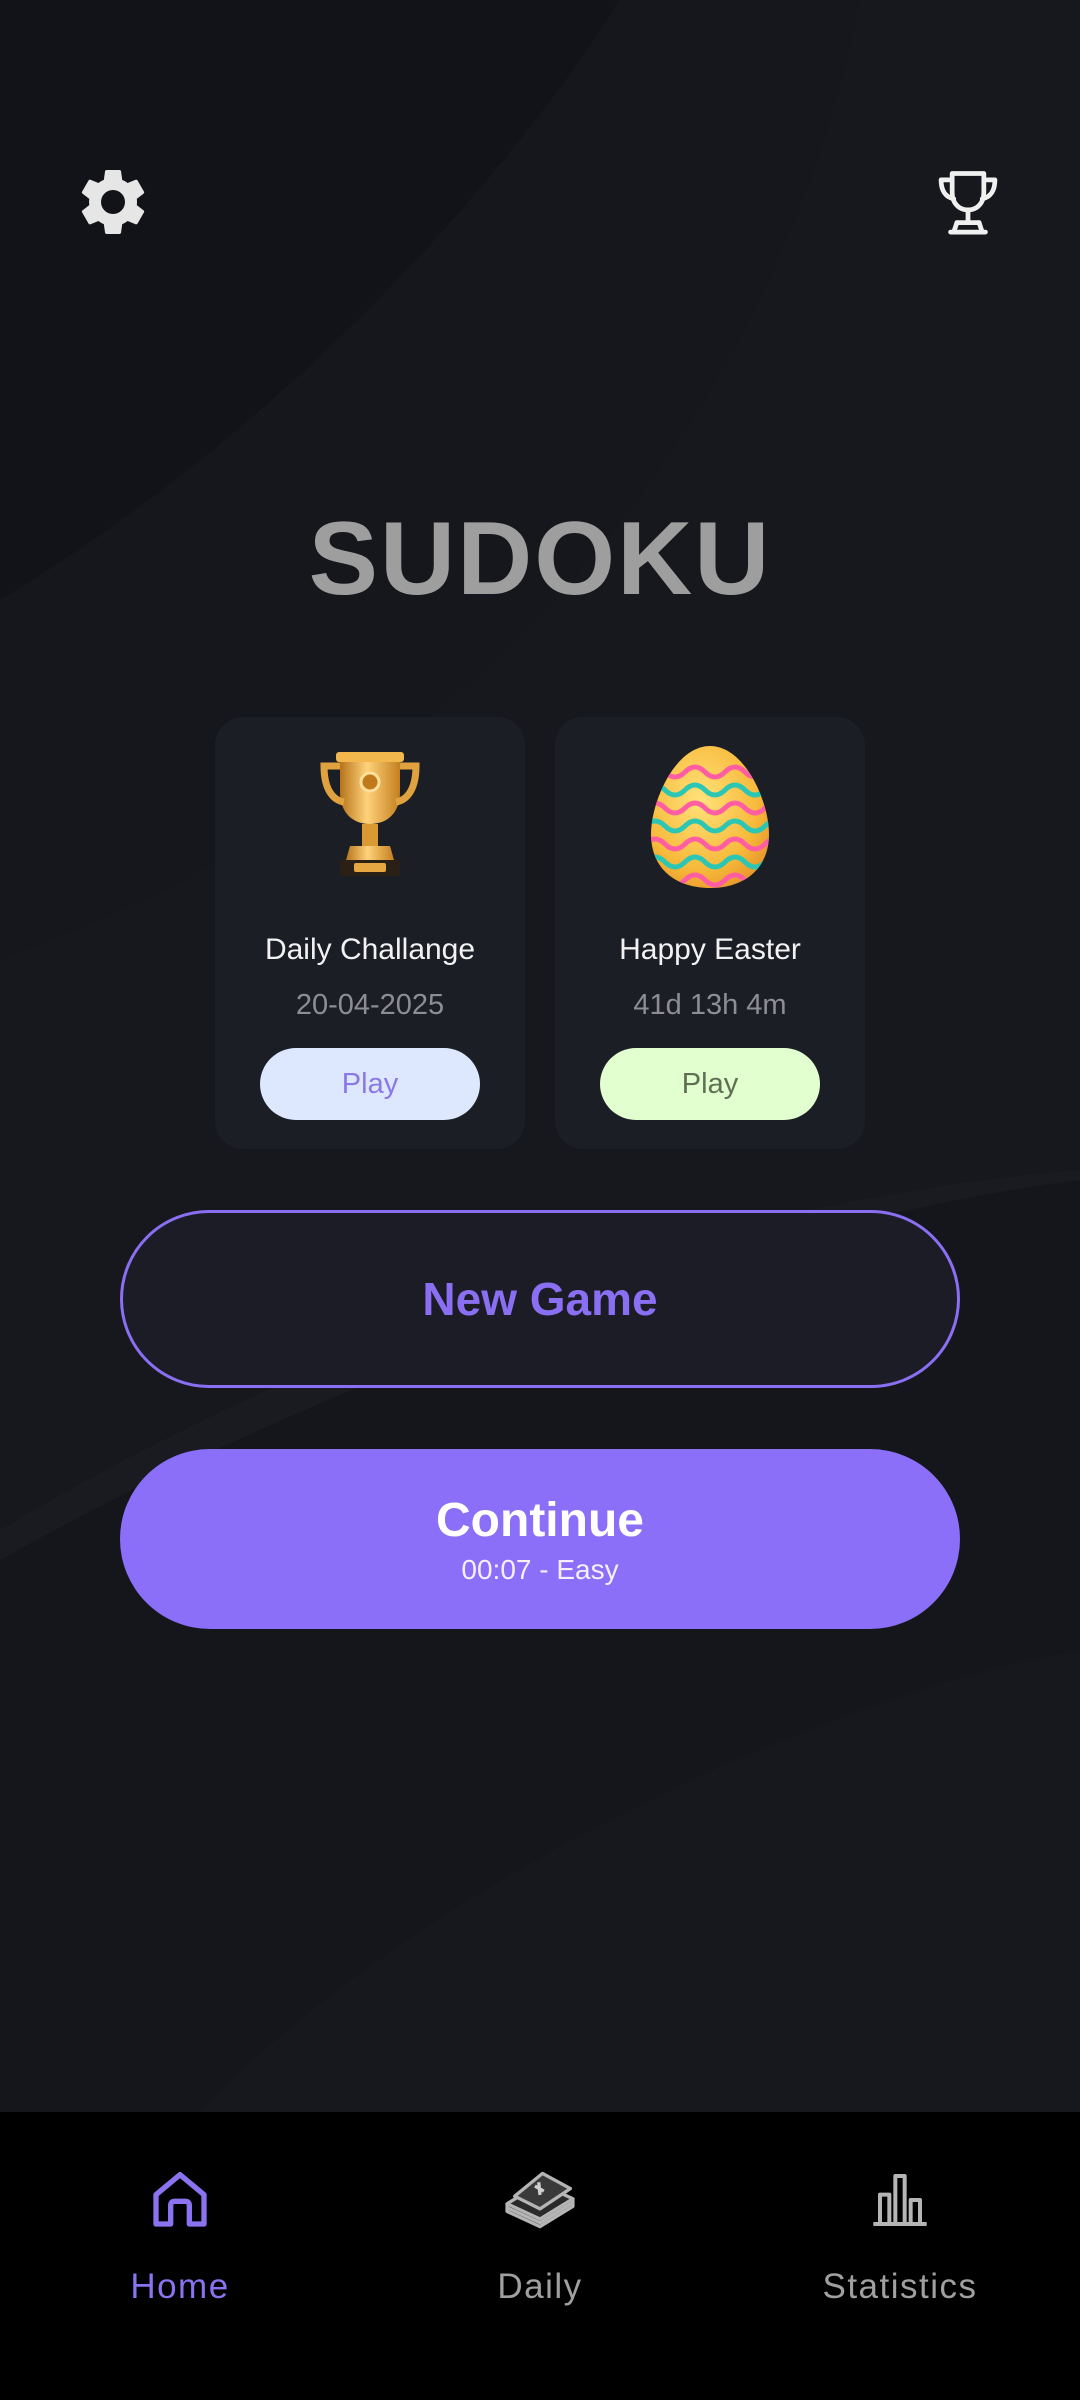  I want to click on daily-play-button: Play, so click(370, 1084).